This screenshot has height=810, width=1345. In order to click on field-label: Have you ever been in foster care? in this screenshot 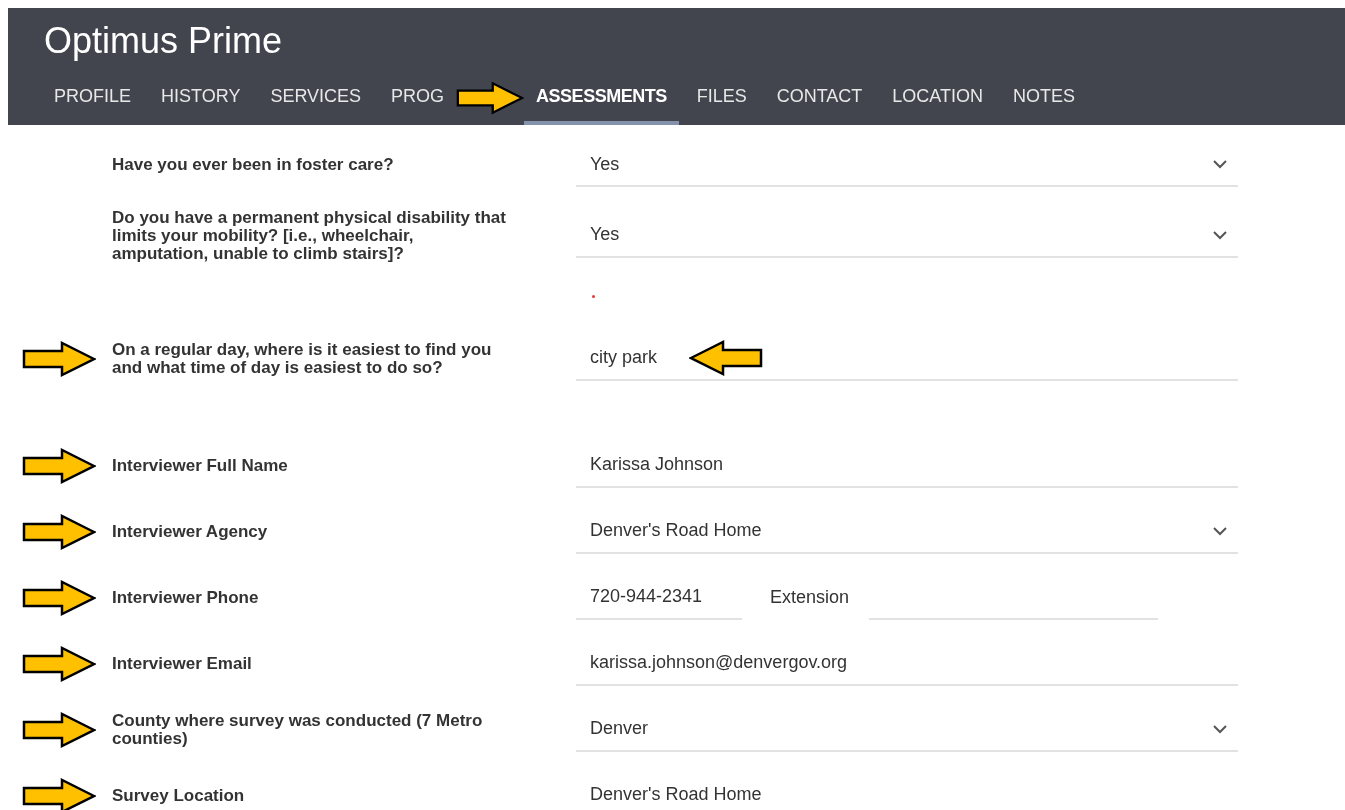, I will do `click(253, 165)`.